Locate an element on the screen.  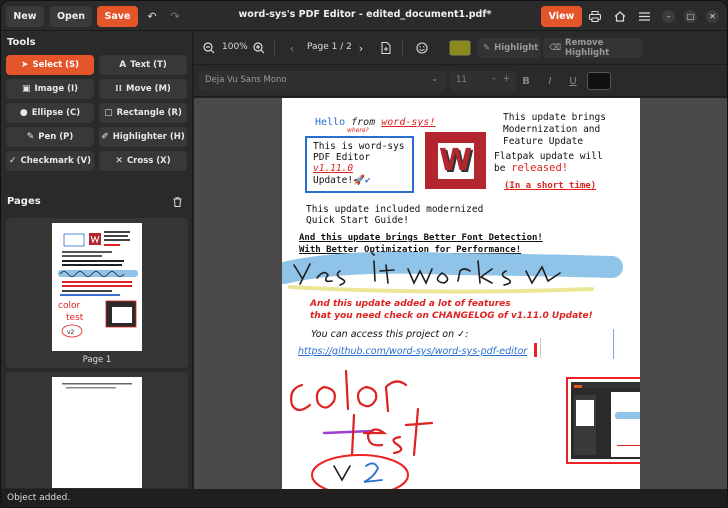
font-size-stepper: 11 – + is located at coordinates (483, 81).